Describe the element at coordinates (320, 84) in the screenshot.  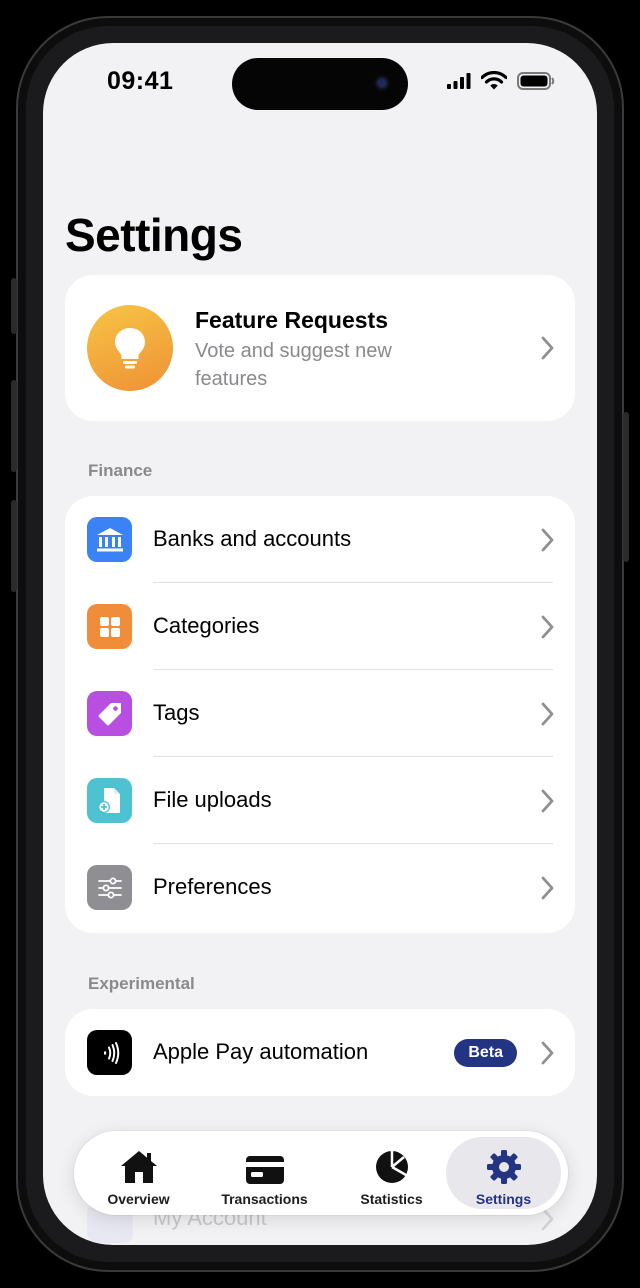
I see `dynamic-island` at that location.